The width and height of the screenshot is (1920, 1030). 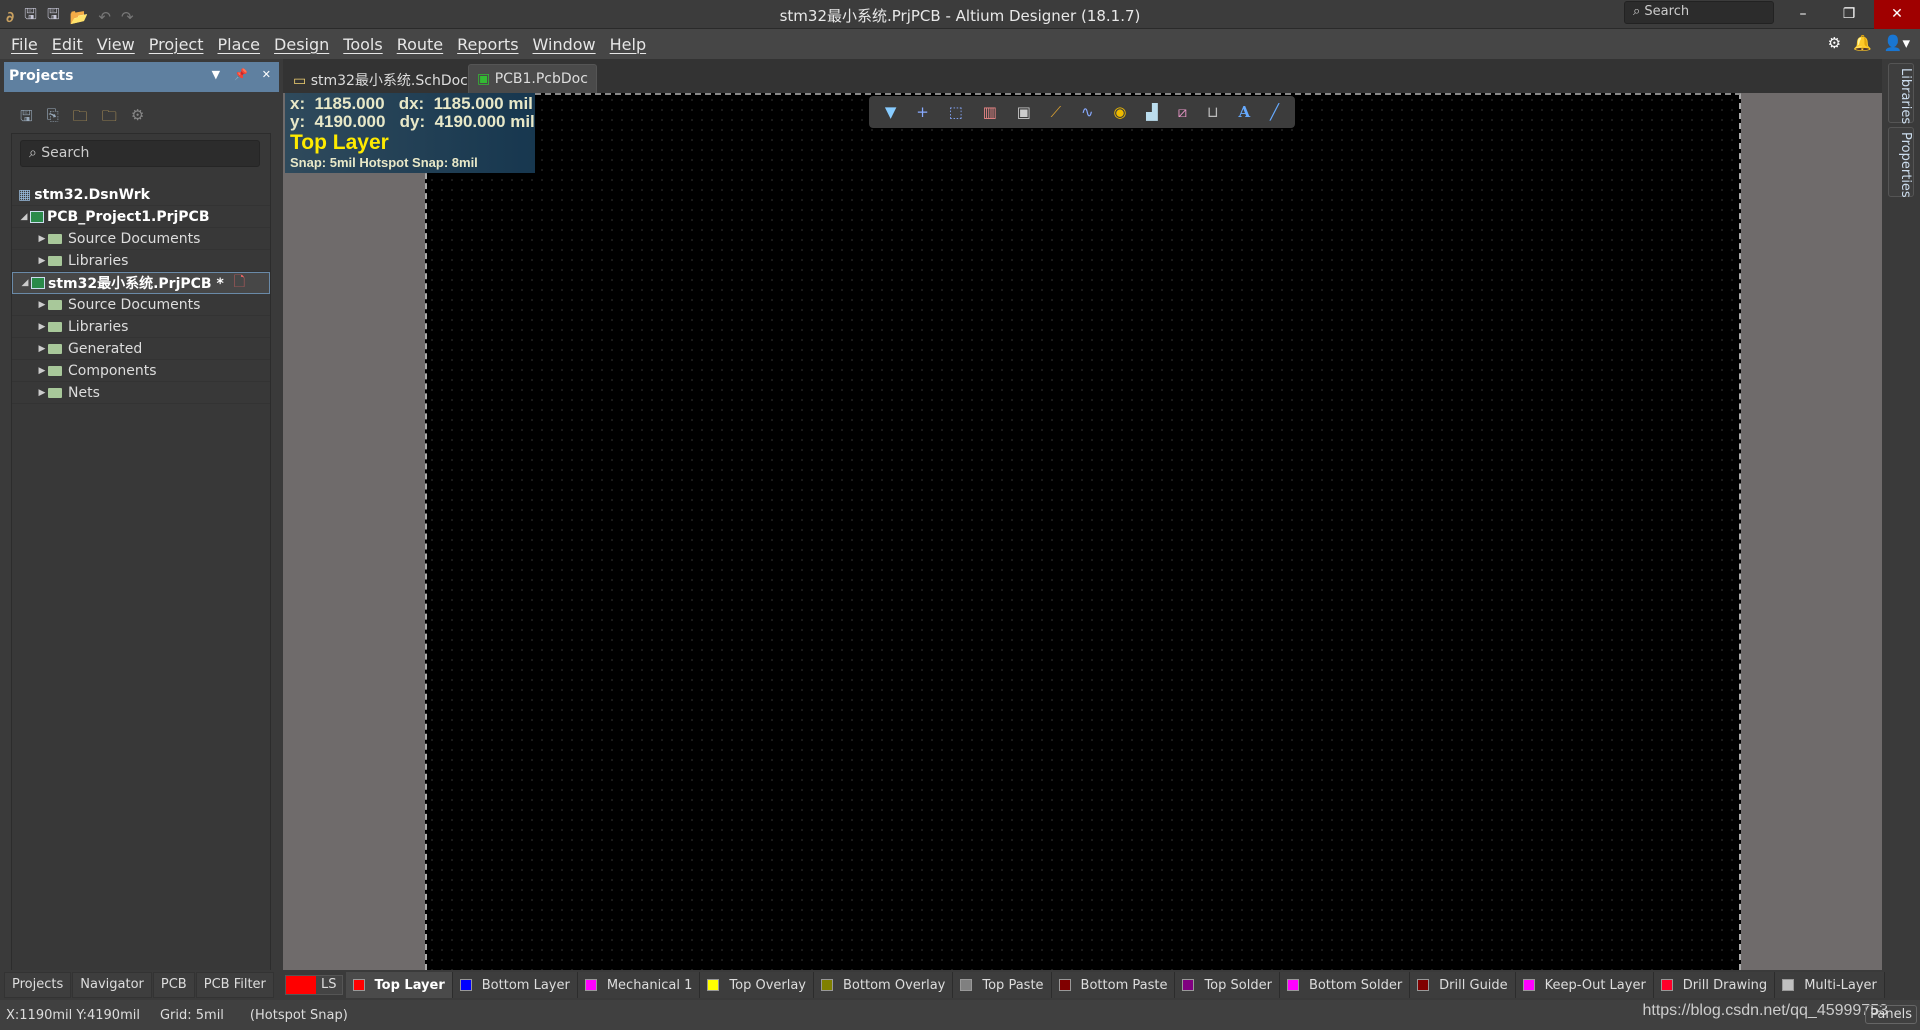 What do you see at coordinates (1584, 985) in the screenshot?
I see `layer-tab: Keep-Out Layer` at bounding box center [1584, 985].